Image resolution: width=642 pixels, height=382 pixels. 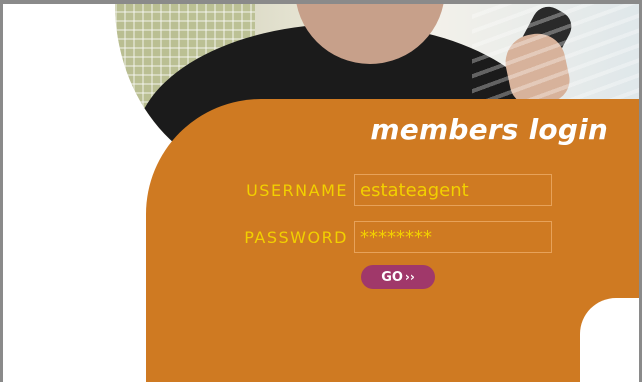 I want to click on password-label: PASSWORD, so click(x=296, y=237).